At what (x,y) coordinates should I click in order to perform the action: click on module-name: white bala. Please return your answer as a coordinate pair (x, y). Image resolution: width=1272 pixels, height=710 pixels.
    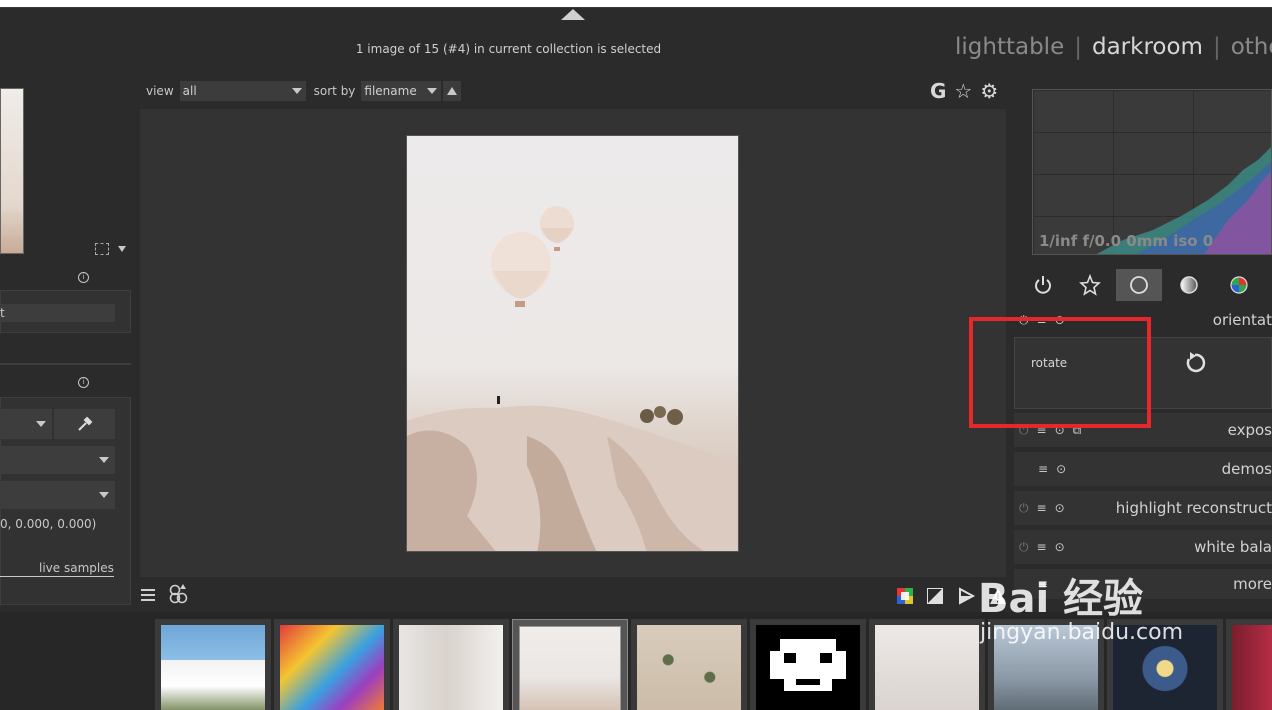
    Looking at the image, I should click on (1233, 547).